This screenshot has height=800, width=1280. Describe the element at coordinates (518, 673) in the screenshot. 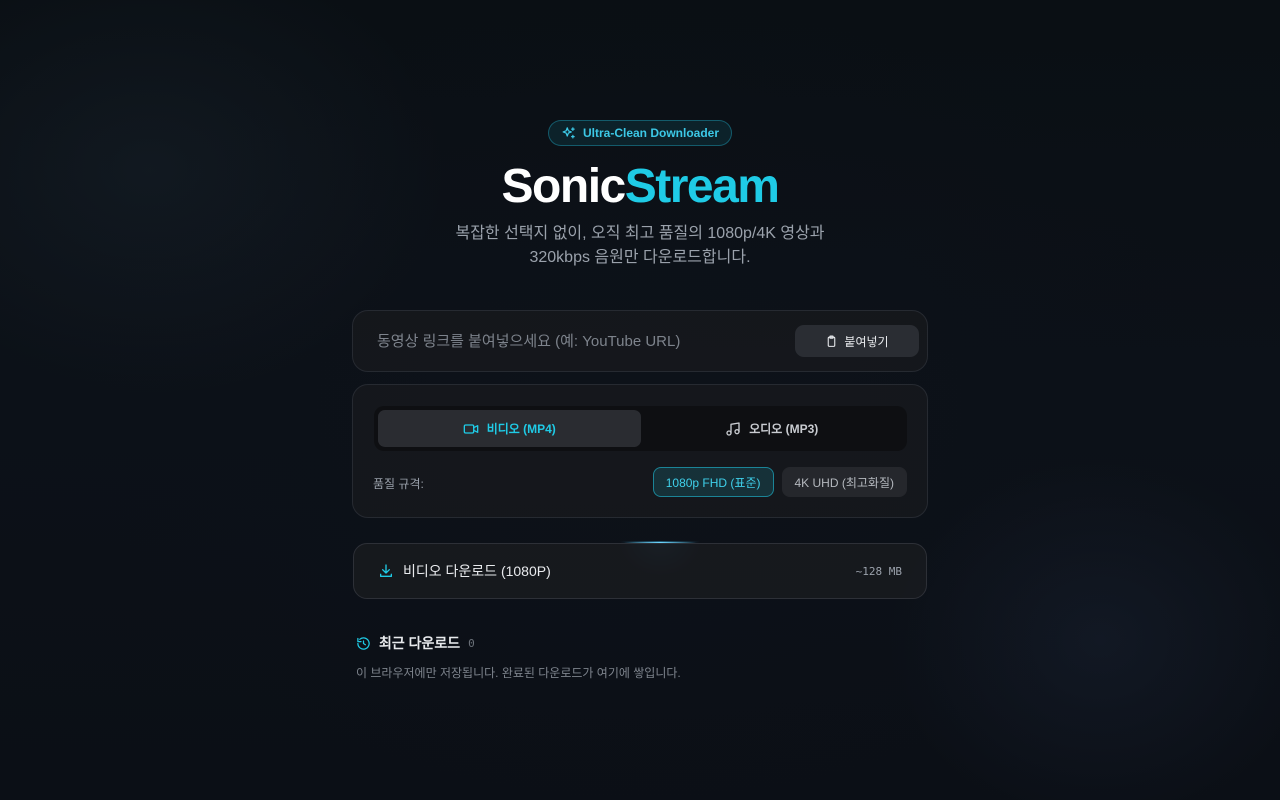

I see `recent-downloads-note: 이 브라우저에만 저장됩니다. 완료된 다운로드가 여기에 쌓입니다.` at that location.